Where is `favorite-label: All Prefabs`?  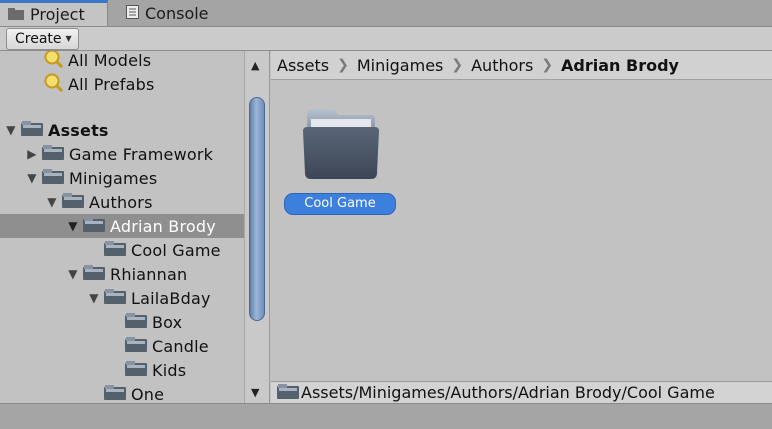
favorite-label: All Prefabs is located at coordinates (111, 84).